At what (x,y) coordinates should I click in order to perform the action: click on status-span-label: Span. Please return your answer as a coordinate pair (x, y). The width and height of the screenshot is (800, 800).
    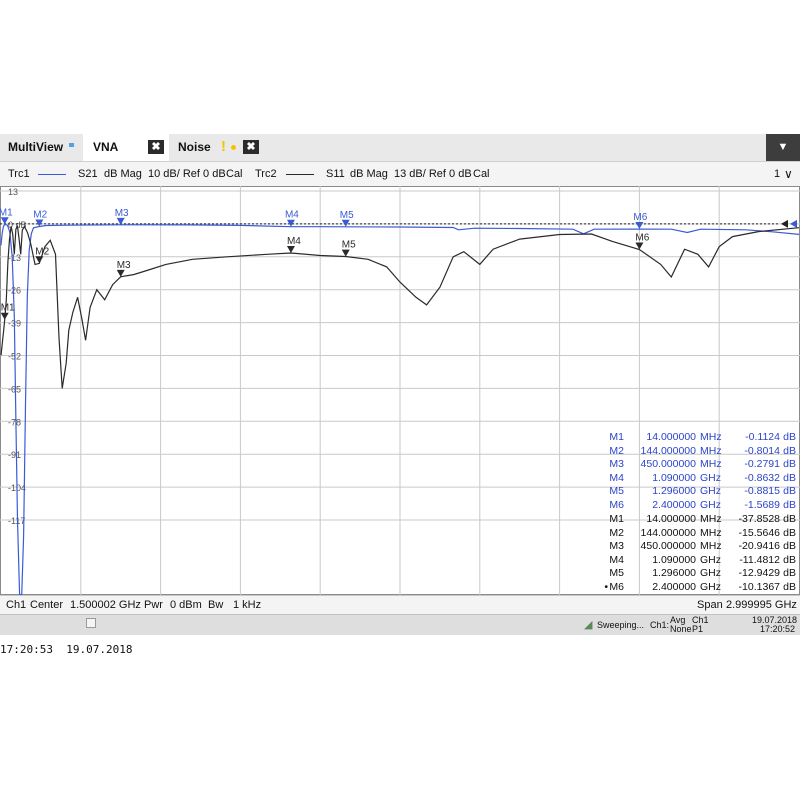
    Looking at the image, I should click on (710, 605).